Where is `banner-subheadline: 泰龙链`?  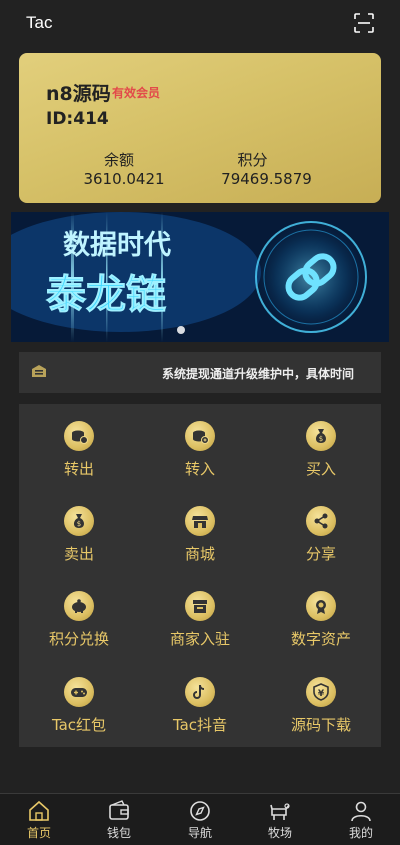 banner-subheadline: 泰龙链 is located at coordinates (106, 295).